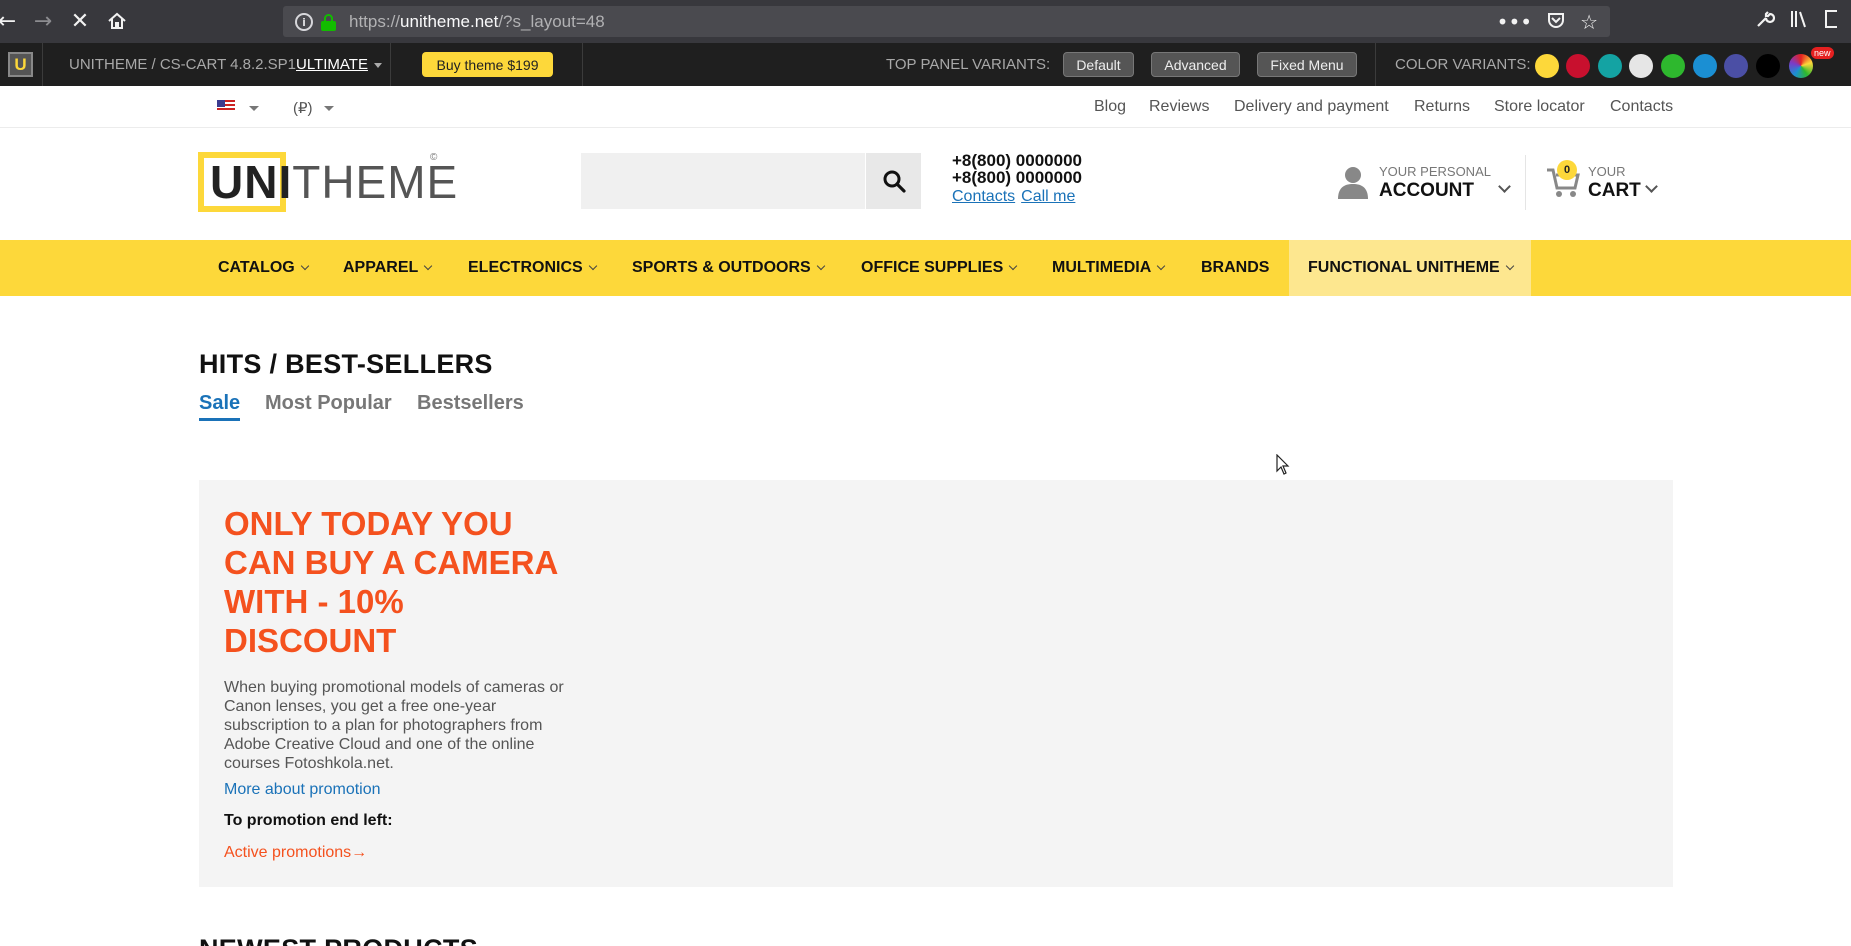  I want to click on edition-dropdown: ULTIMATE, so click(339, 64).